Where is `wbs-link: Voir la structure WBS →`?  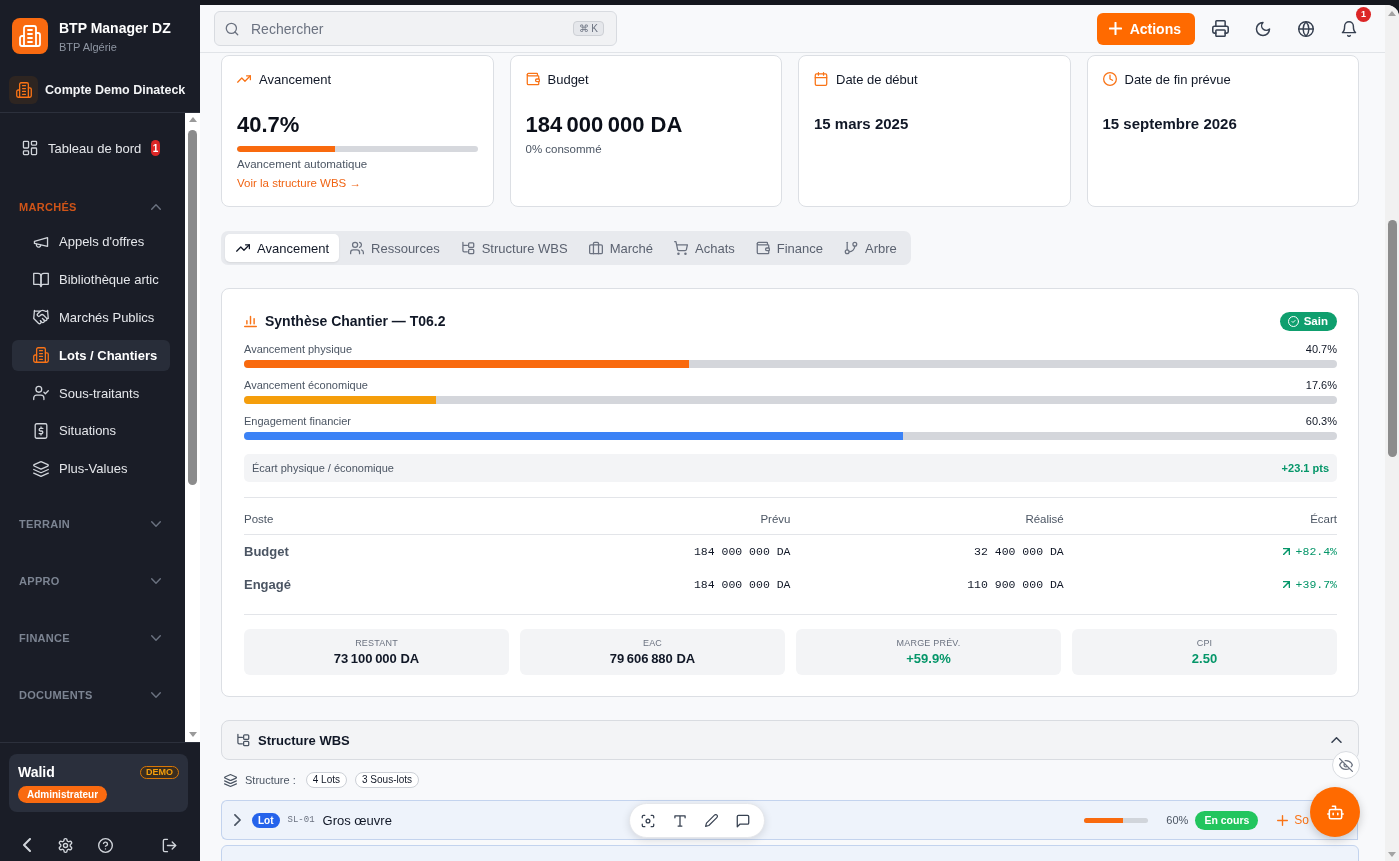
wbs-link: Voir la structure WBS → is located at coordinates (299, 183).